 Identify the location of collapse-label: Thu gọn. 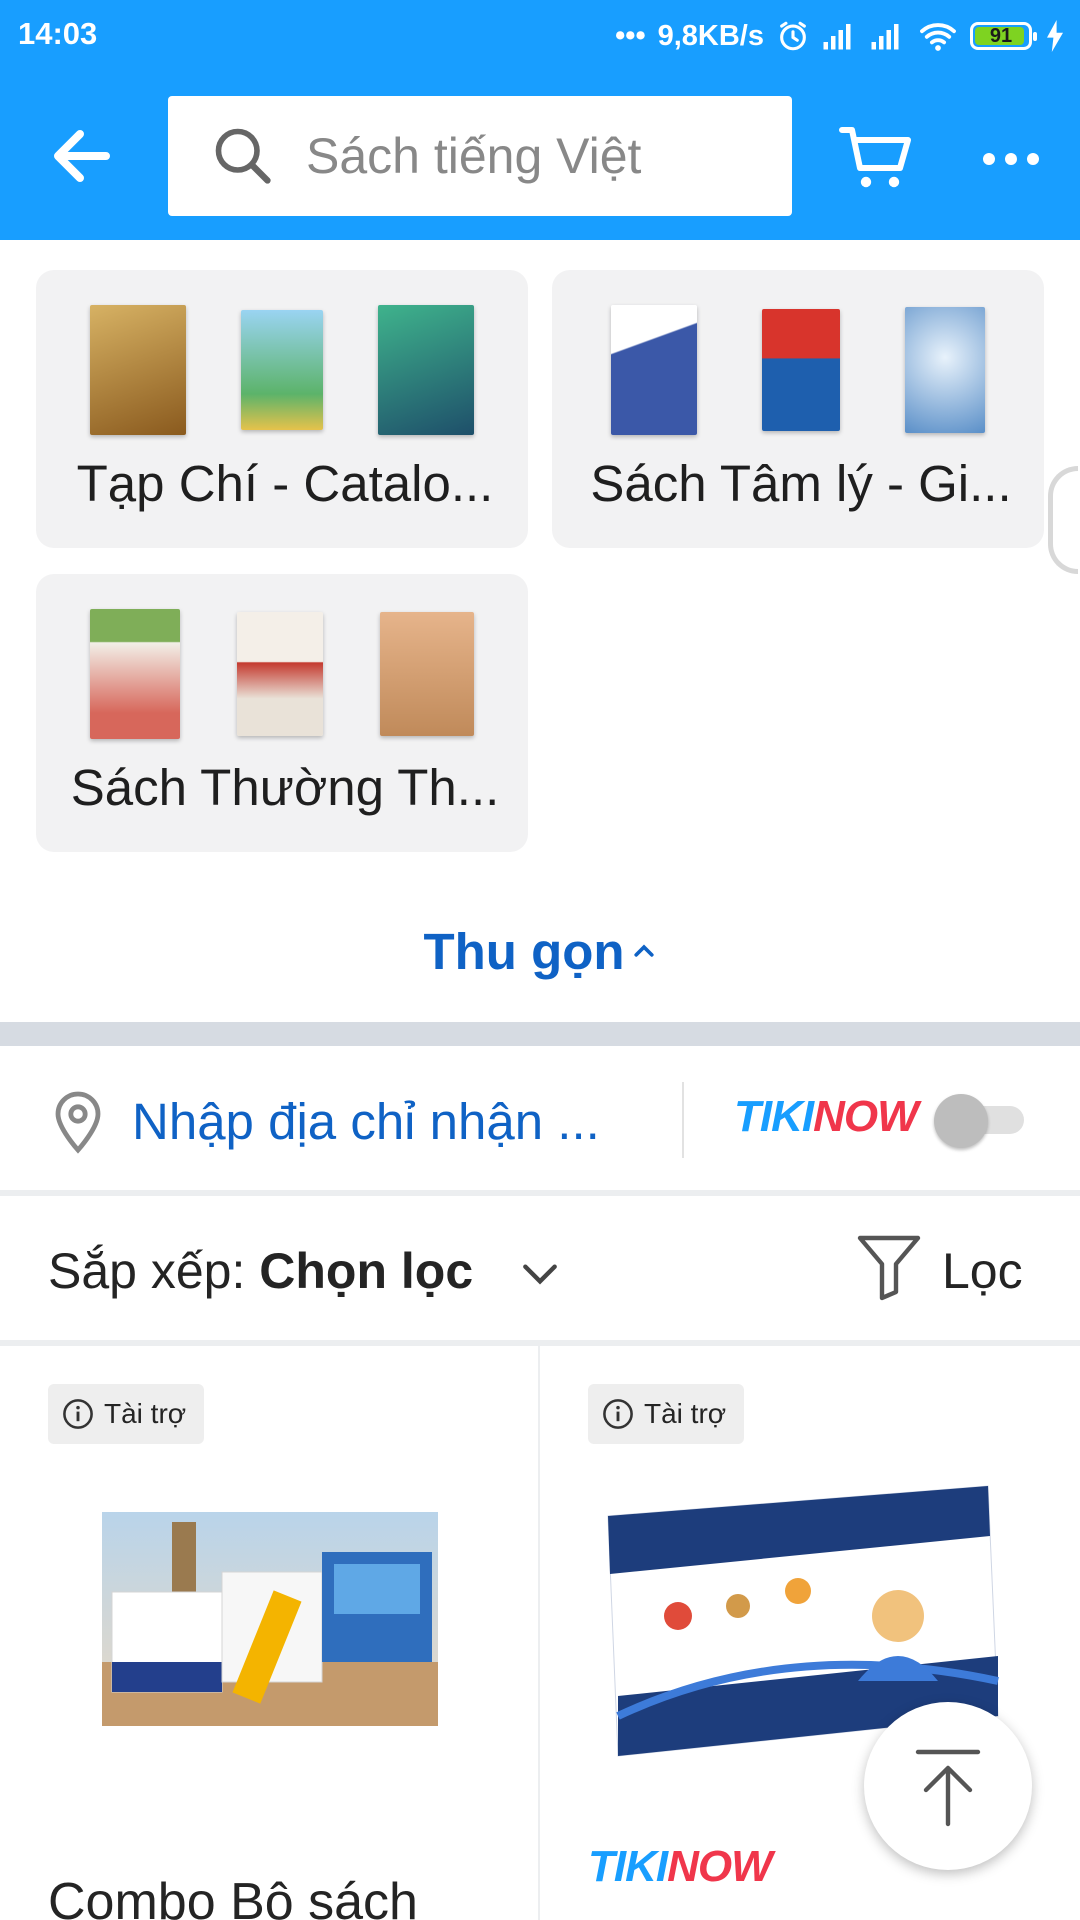
(524, 951).